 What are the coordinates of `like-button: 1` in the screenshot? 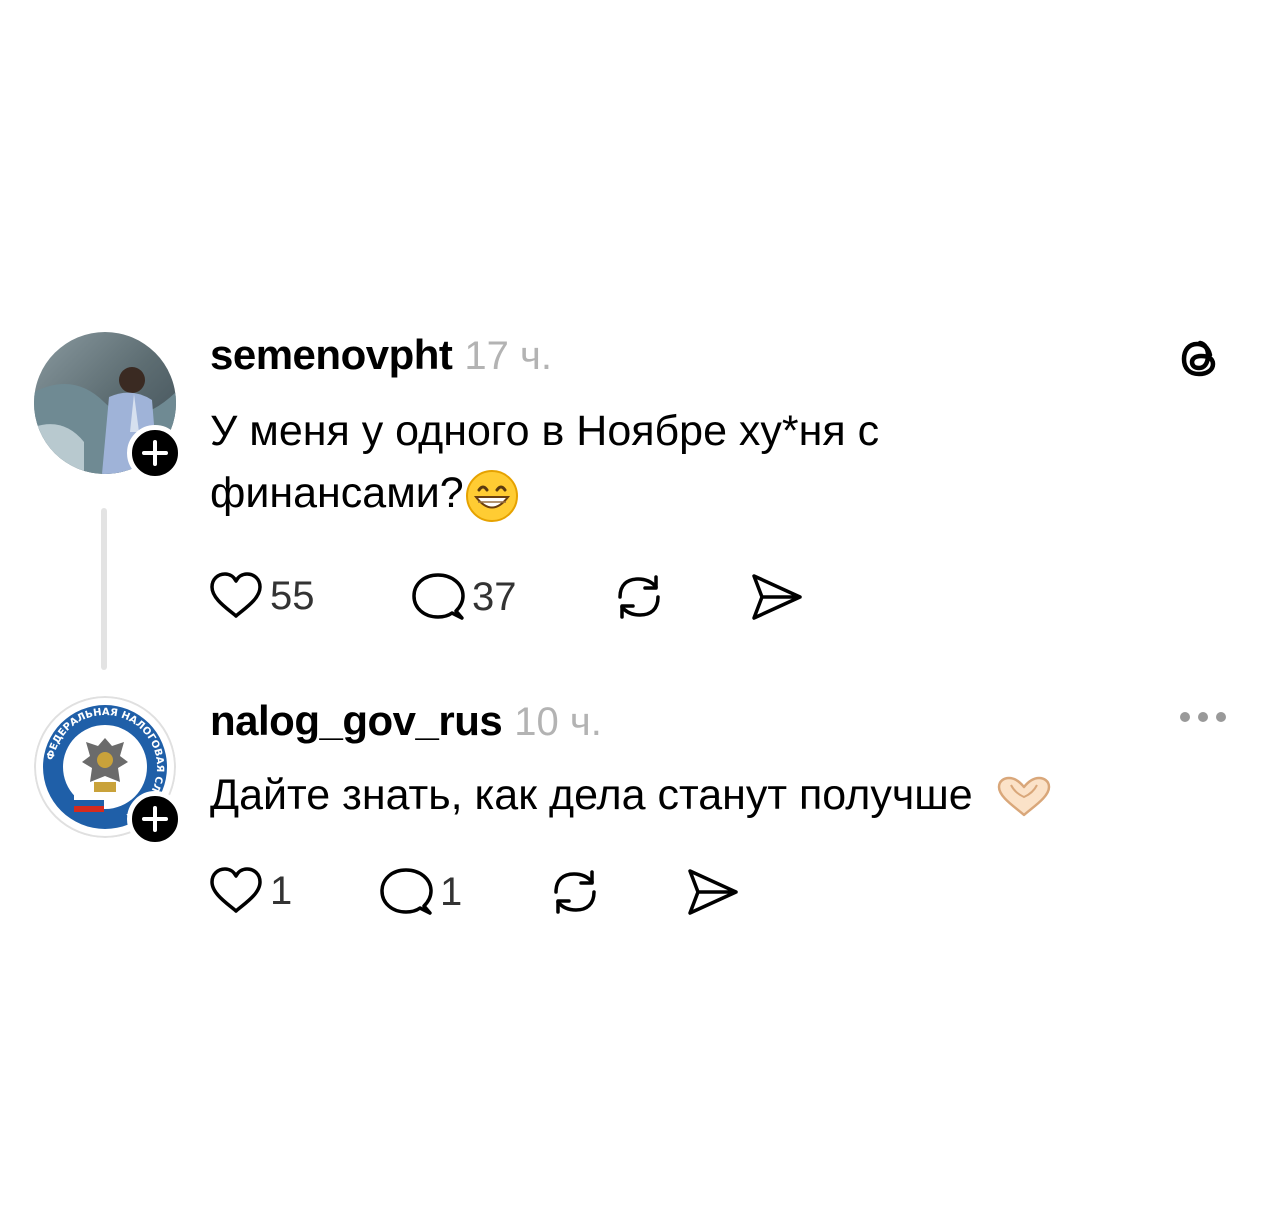 It's located at (250, 891).